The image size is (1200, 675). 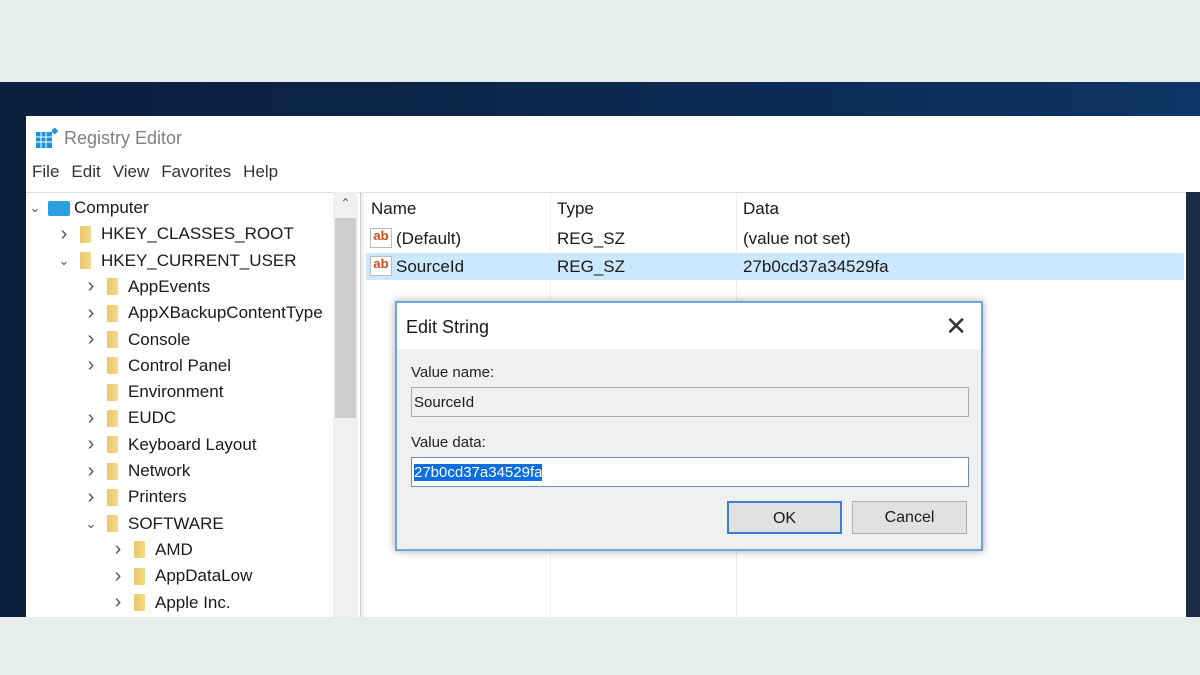 I want to click on value-data-label: Value data:, so click(x=448, y=442).